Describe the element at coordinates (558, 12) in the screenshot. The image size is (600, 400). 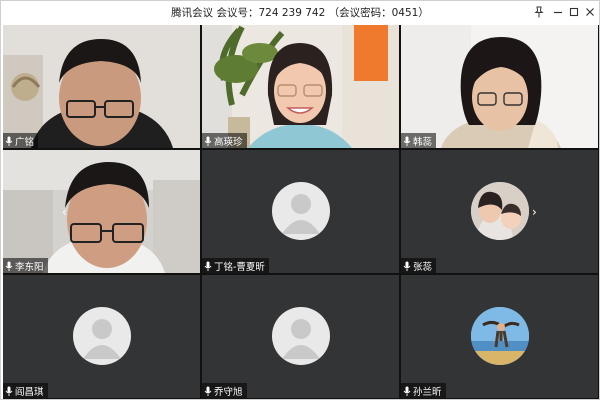
I see `minimize-button` at that location.